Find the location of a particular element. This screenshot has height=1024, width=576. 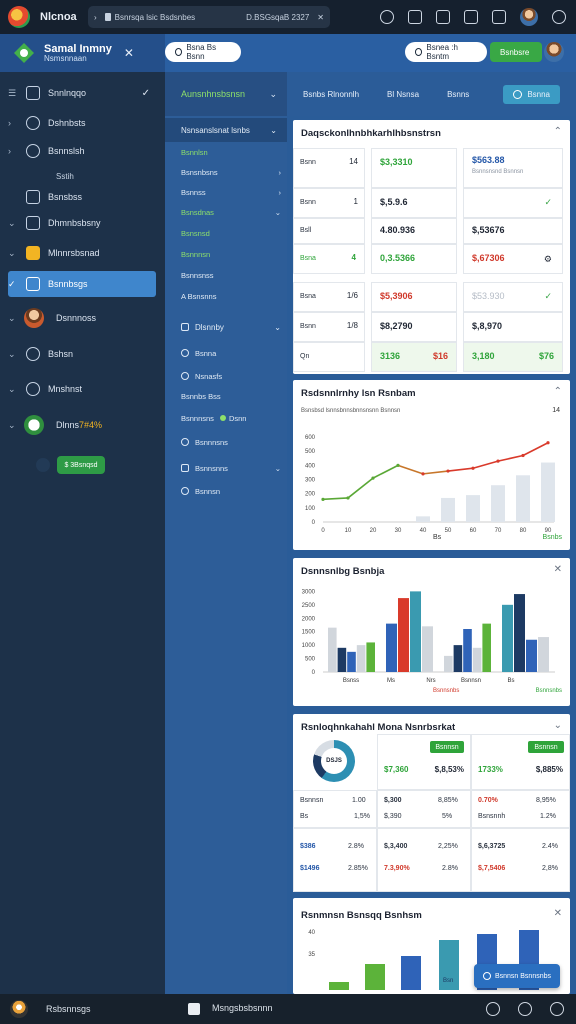

search-field: Bsnea :h Bsntm is located at coordinates (446, 52).